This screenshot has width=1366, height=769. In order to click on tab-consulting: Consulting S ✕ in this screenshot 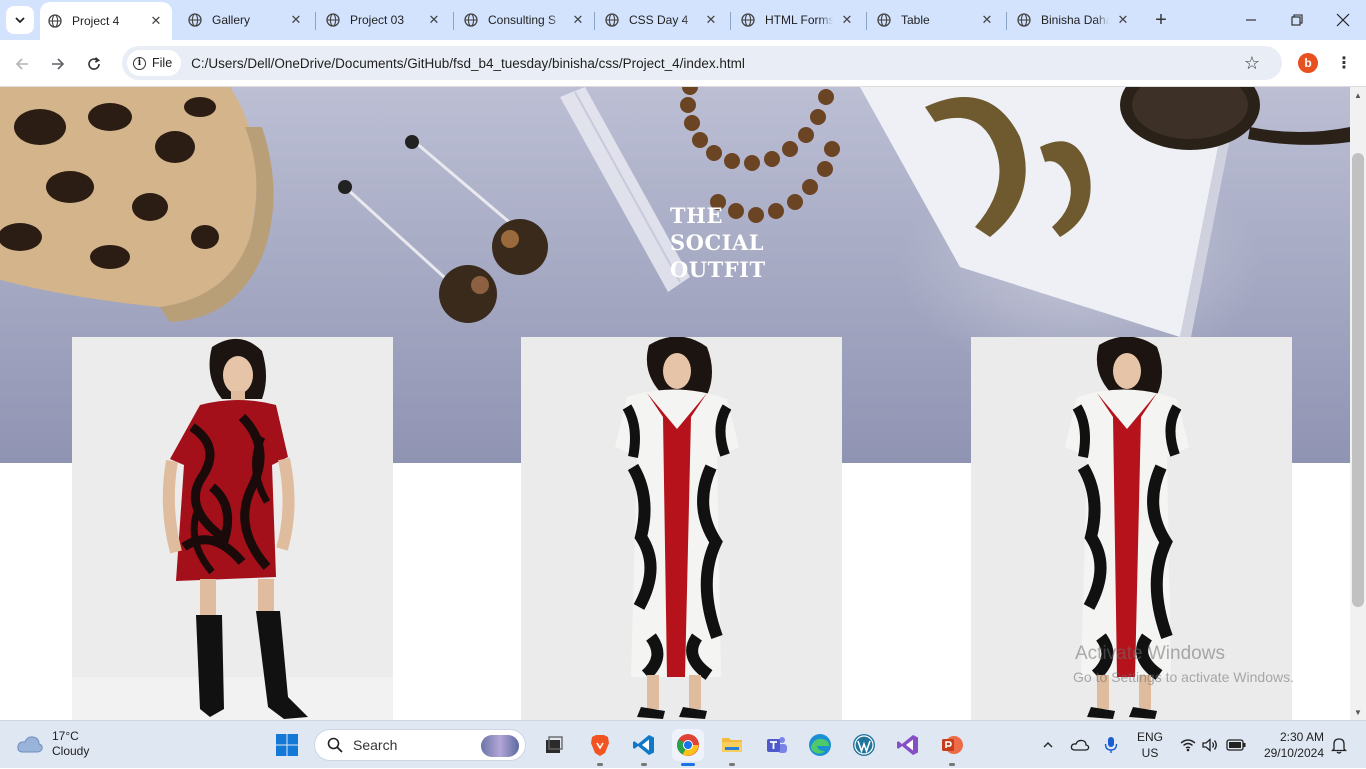, I will do `click(525, 20)`.